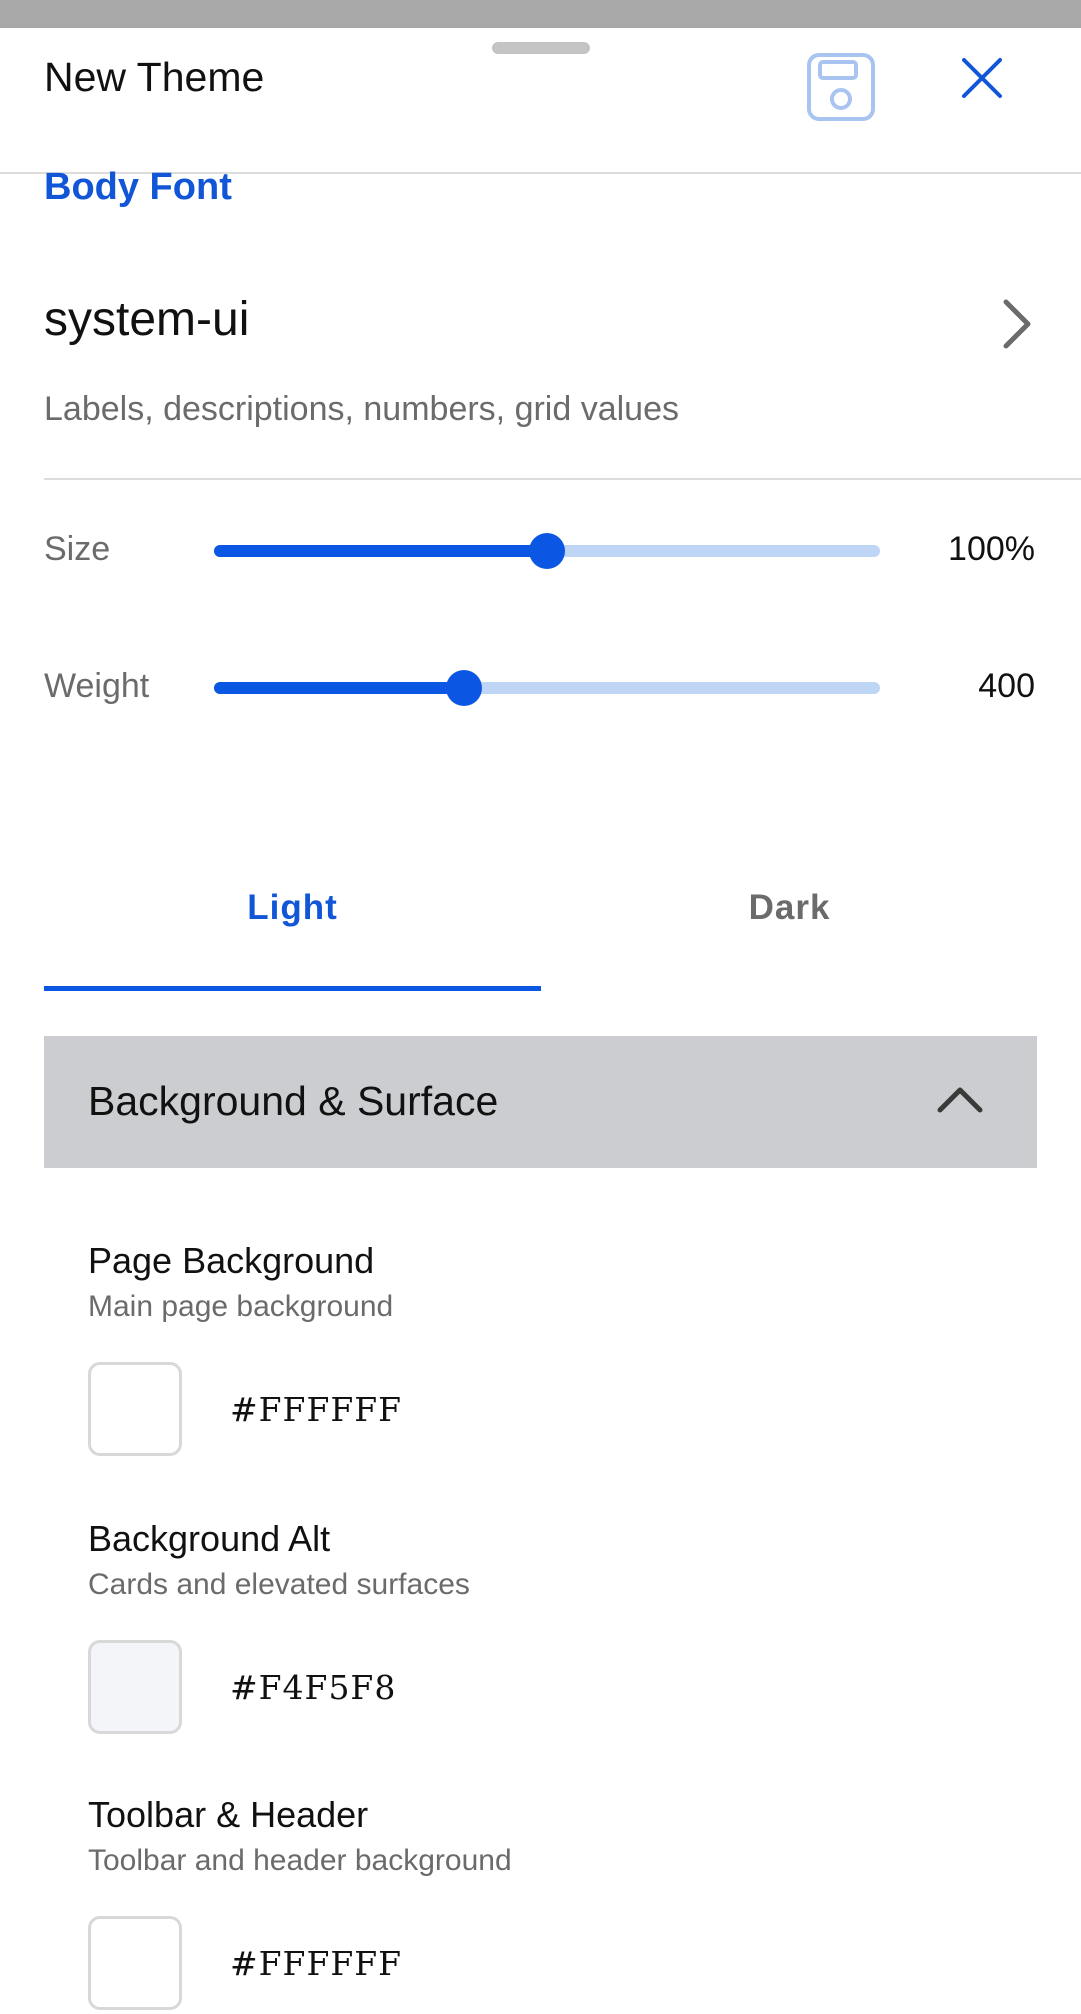  Describe the element at coordinates (209, 1538) in the screenshot. I see `color-name: Background Alt` at that location.